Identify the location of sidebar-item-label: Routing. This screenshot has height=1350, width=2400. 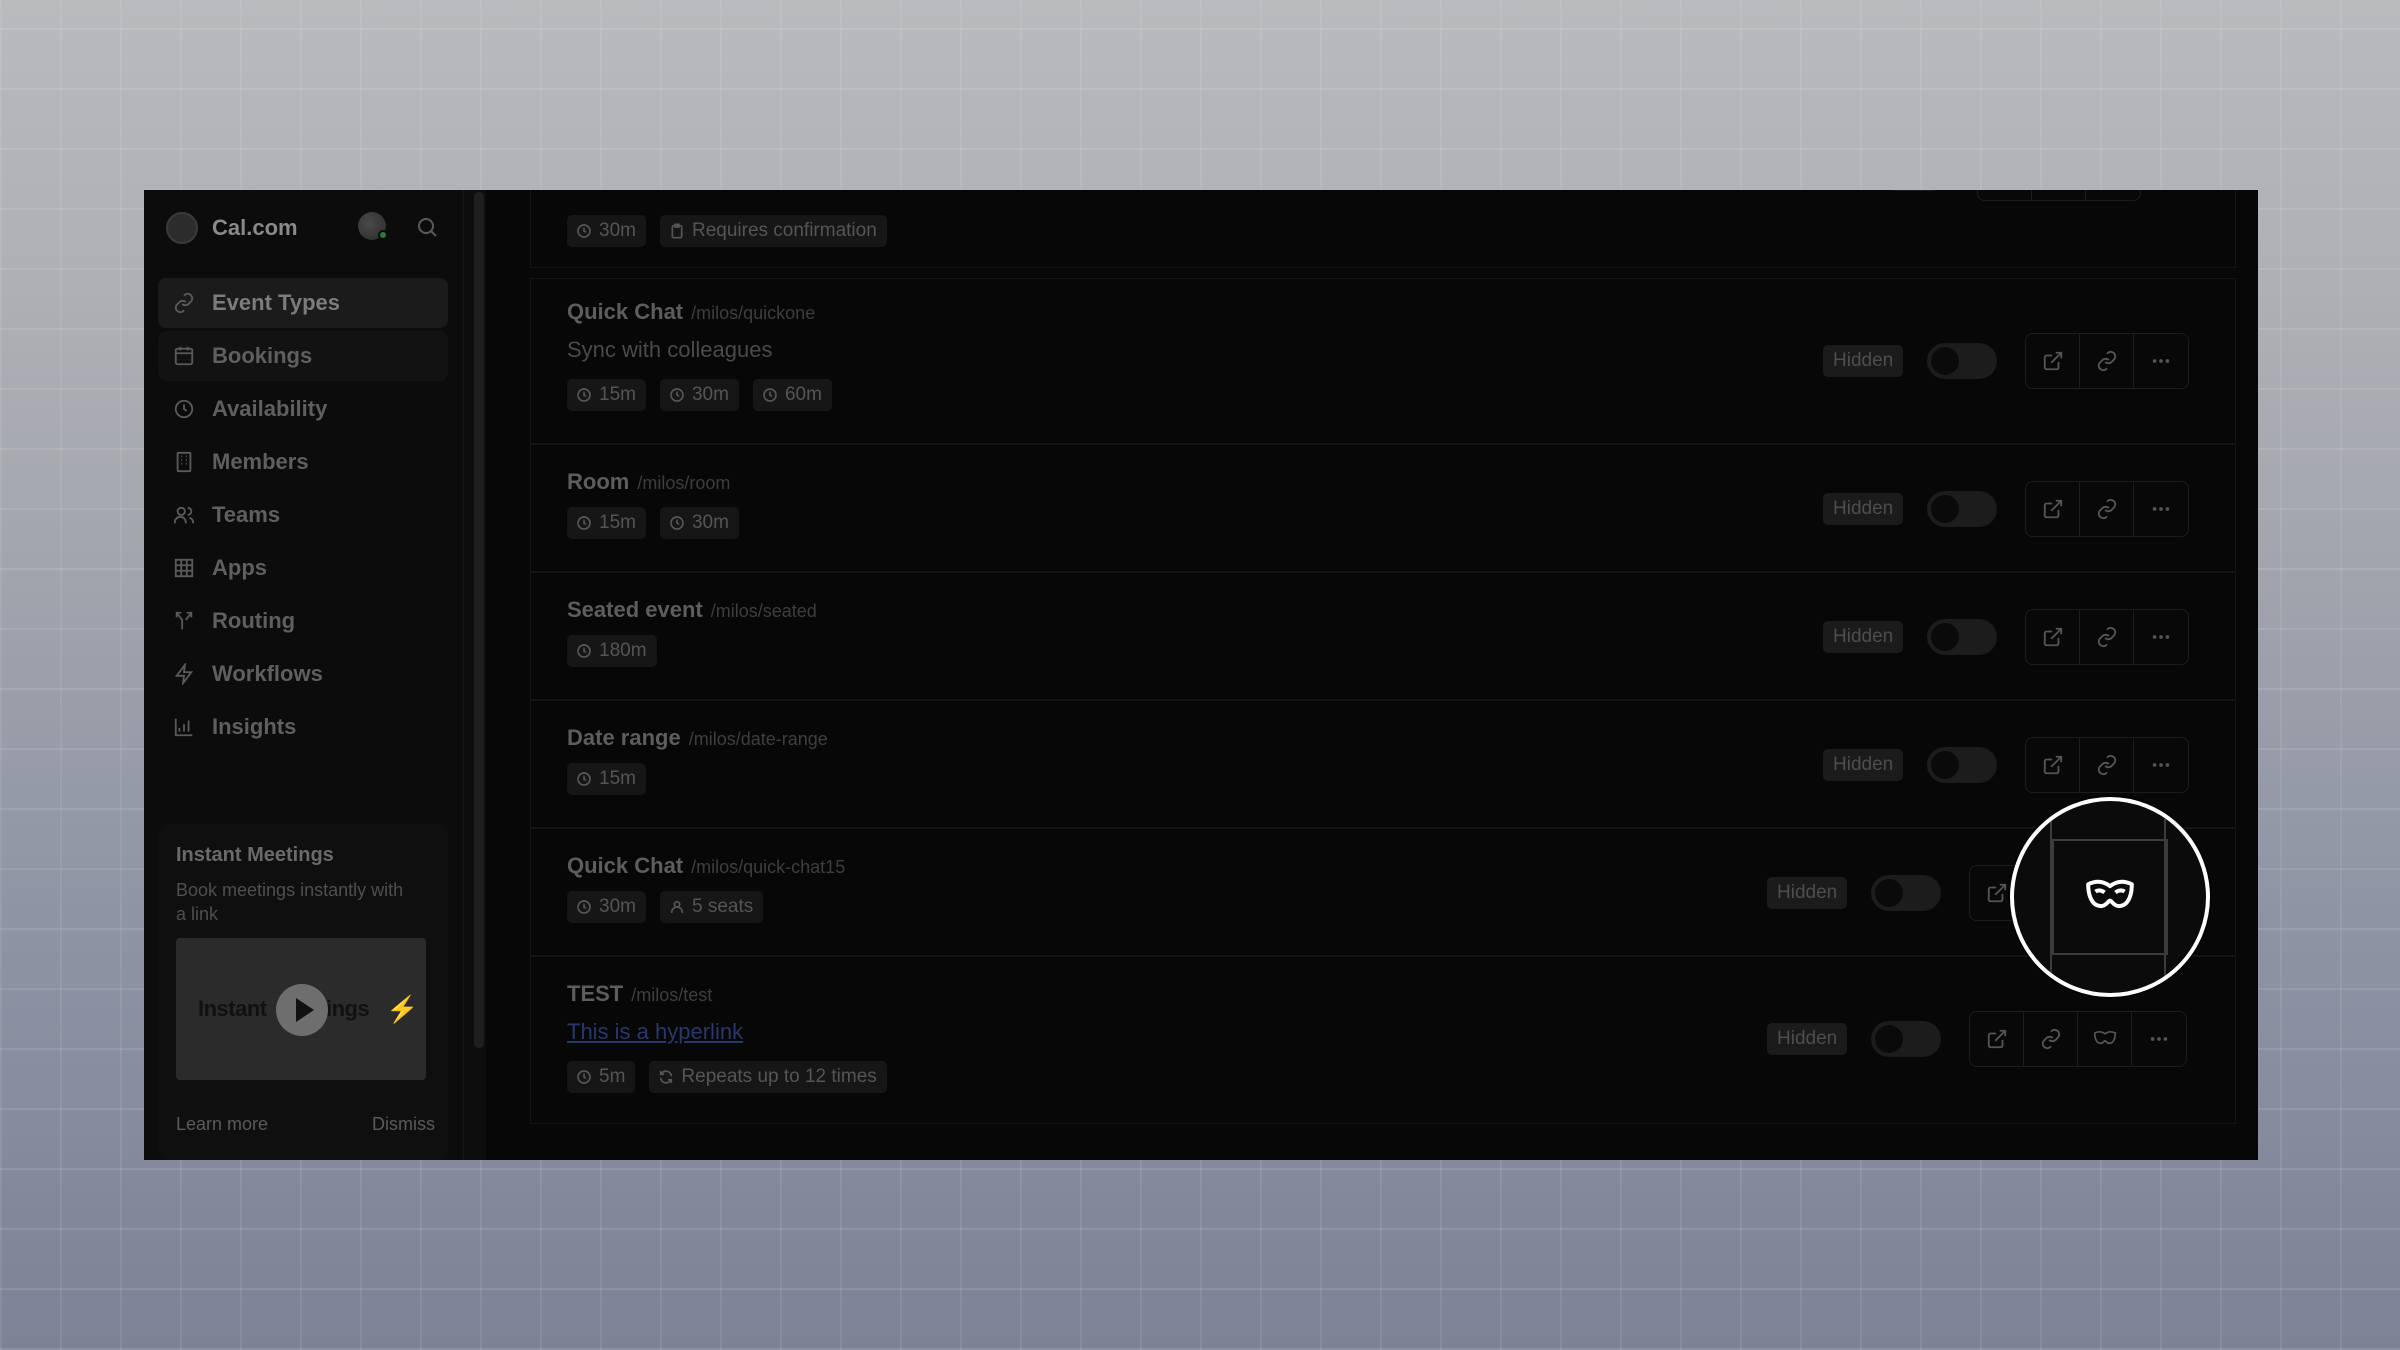
(254, 620).